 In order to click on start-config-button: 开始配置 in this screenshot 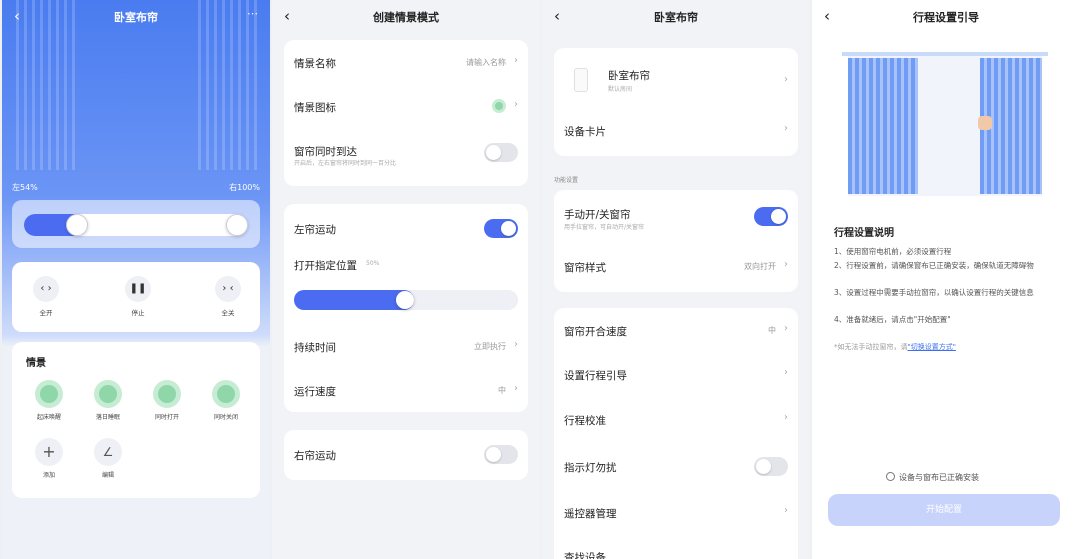, I will do `click(944, 510)`.